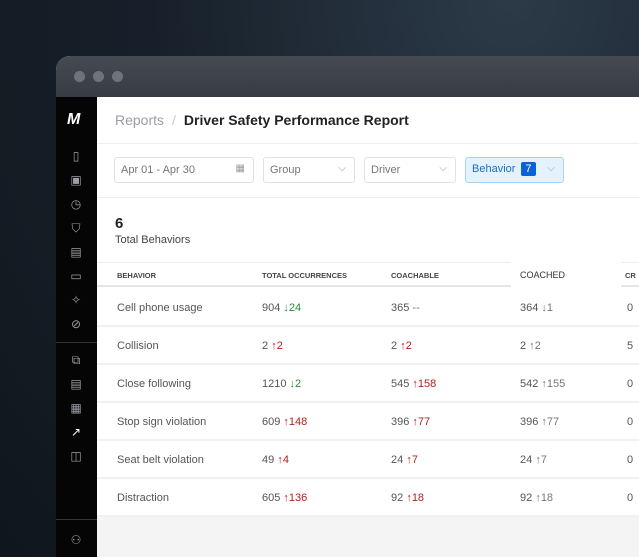 The height and width of the screenshot is (557, 639). What do you see at coordinates (535, 346) in the screenshot?
I see `coached-delta: ↑2` at bounding box center [535, 346].